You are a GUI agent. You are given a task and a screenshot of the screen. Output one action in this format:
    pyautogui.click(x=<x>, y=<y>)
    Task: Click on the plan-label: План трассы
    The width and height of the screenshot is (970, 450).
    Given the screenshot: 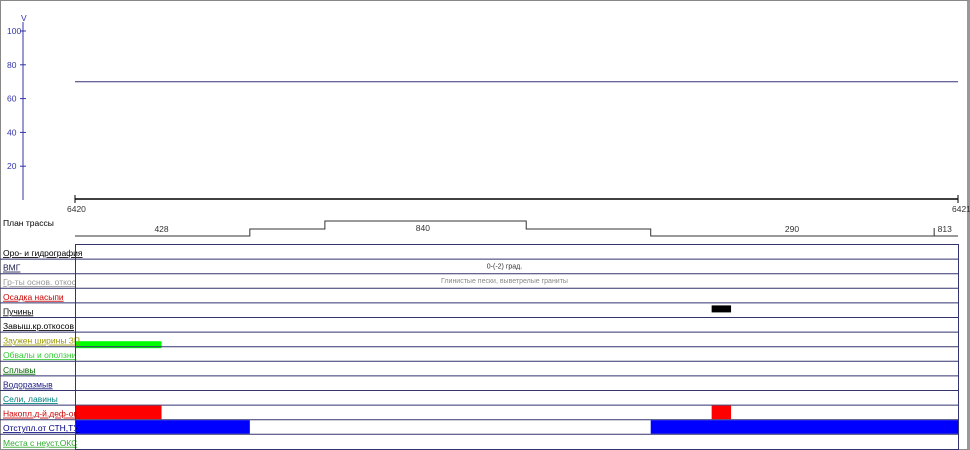 What is the action you would take?
    pyautogui.click(x=28, y=223)
    